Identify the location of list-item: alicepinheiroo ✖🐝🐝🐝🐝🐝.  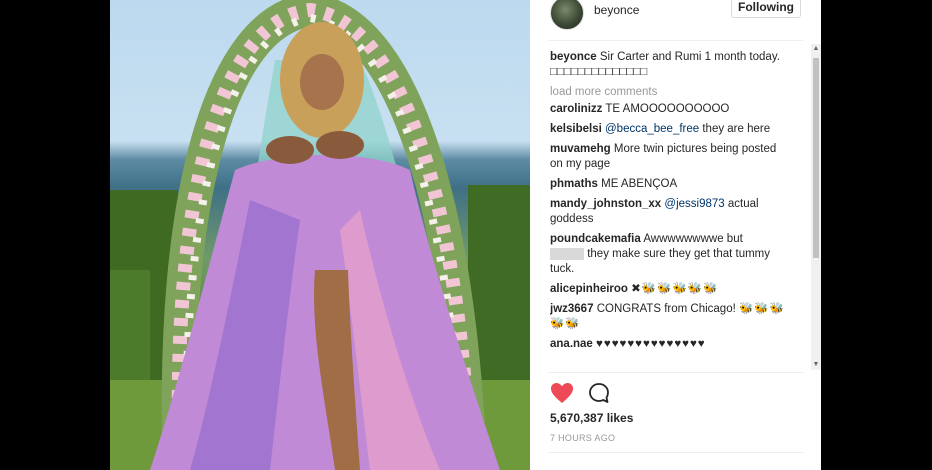
(668, 289).